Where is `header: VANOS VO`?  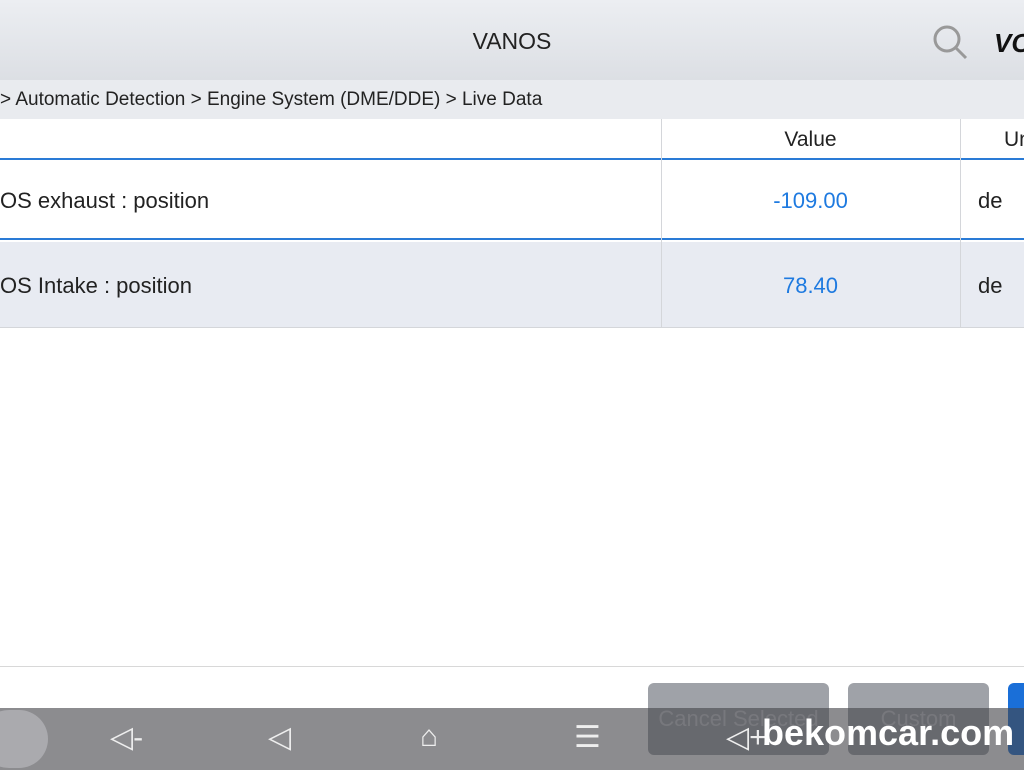 header: VANOS VO is located at coordinates (512, 40).